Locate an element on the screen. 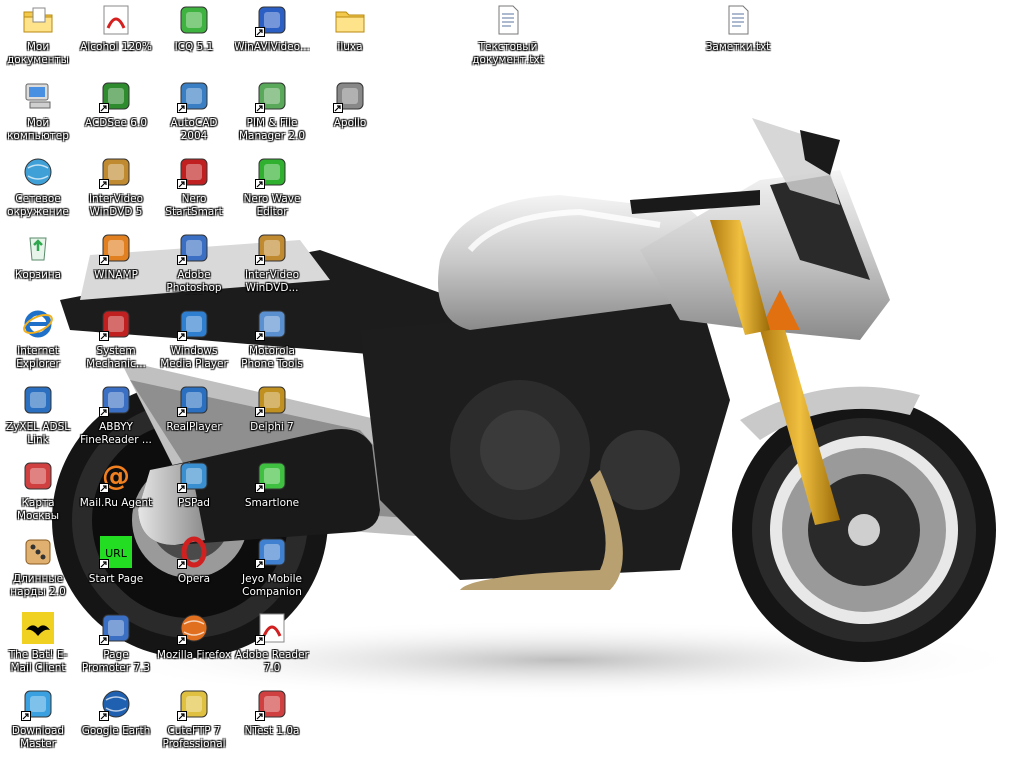 The image size is (1024, 768). desktop-icon: Сетевое окружение is located at coordinates (38, 191).